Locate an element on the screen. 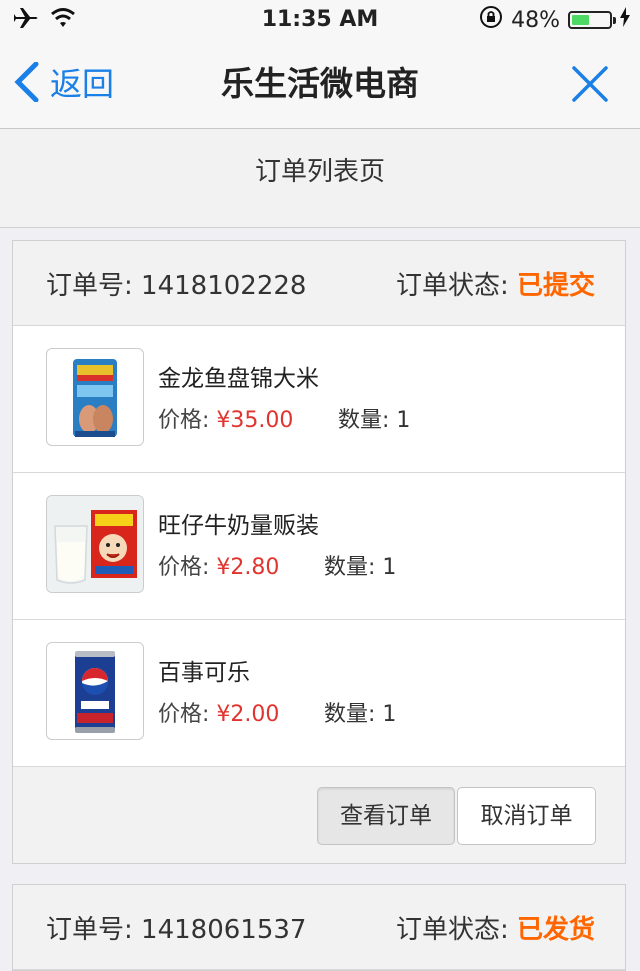 This screenshot has width=640, height=971. page-title: 订单列表页 is located at coordinates (320, 178).